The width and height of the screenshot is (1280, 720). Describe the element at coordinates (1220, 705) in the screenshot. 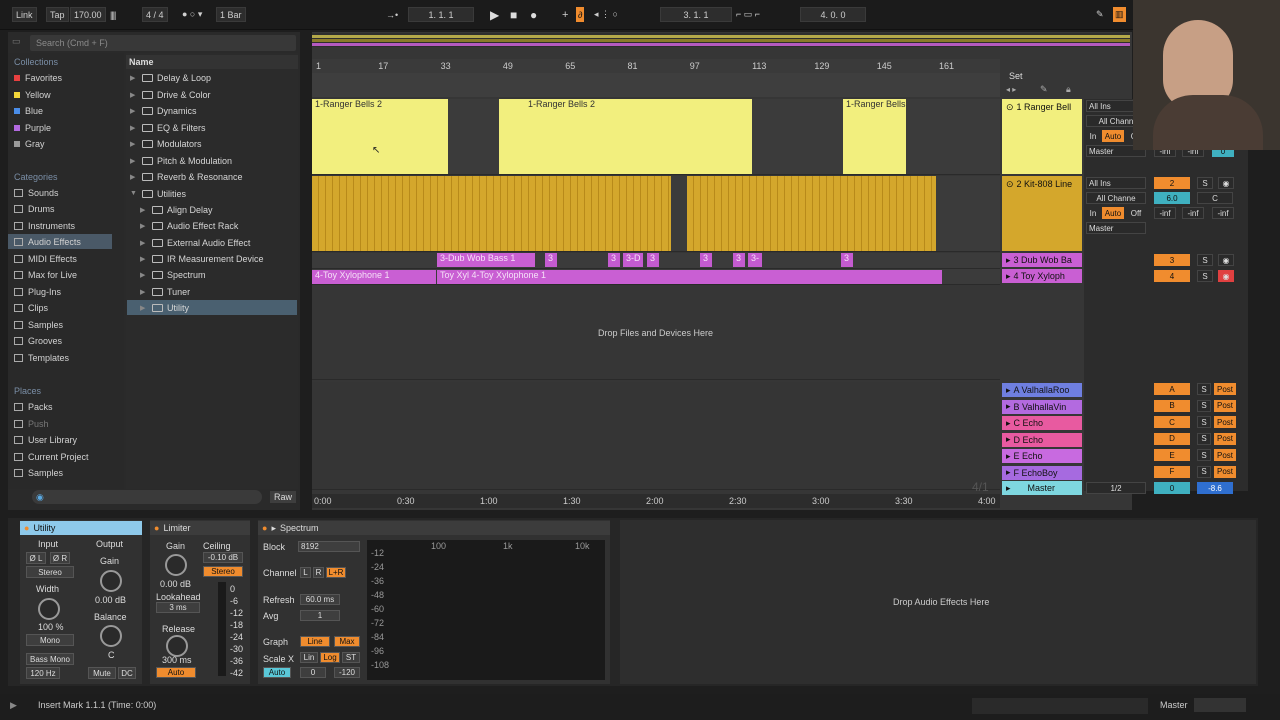

I see `mini-mixer-icon` at that location.